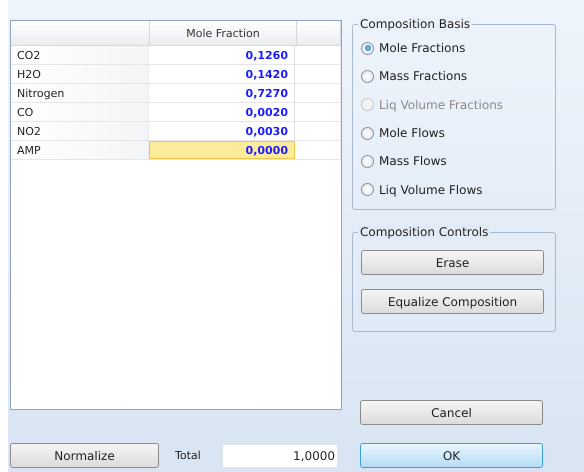 This screenshot has height=472, width=584. What do you see at coordinates (222, 112) in the screenshot?
I see `value-cell: 0,0020` at bounding box center [222, 112].